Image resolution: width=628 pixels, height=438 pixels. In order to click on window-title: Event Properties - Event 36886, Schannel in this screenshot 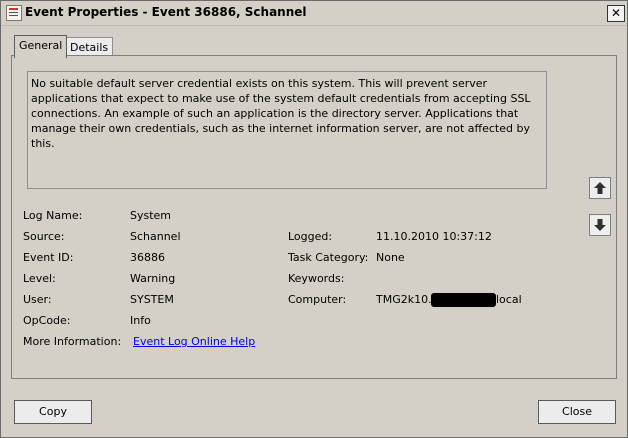, I will do `click(166, 12)`.